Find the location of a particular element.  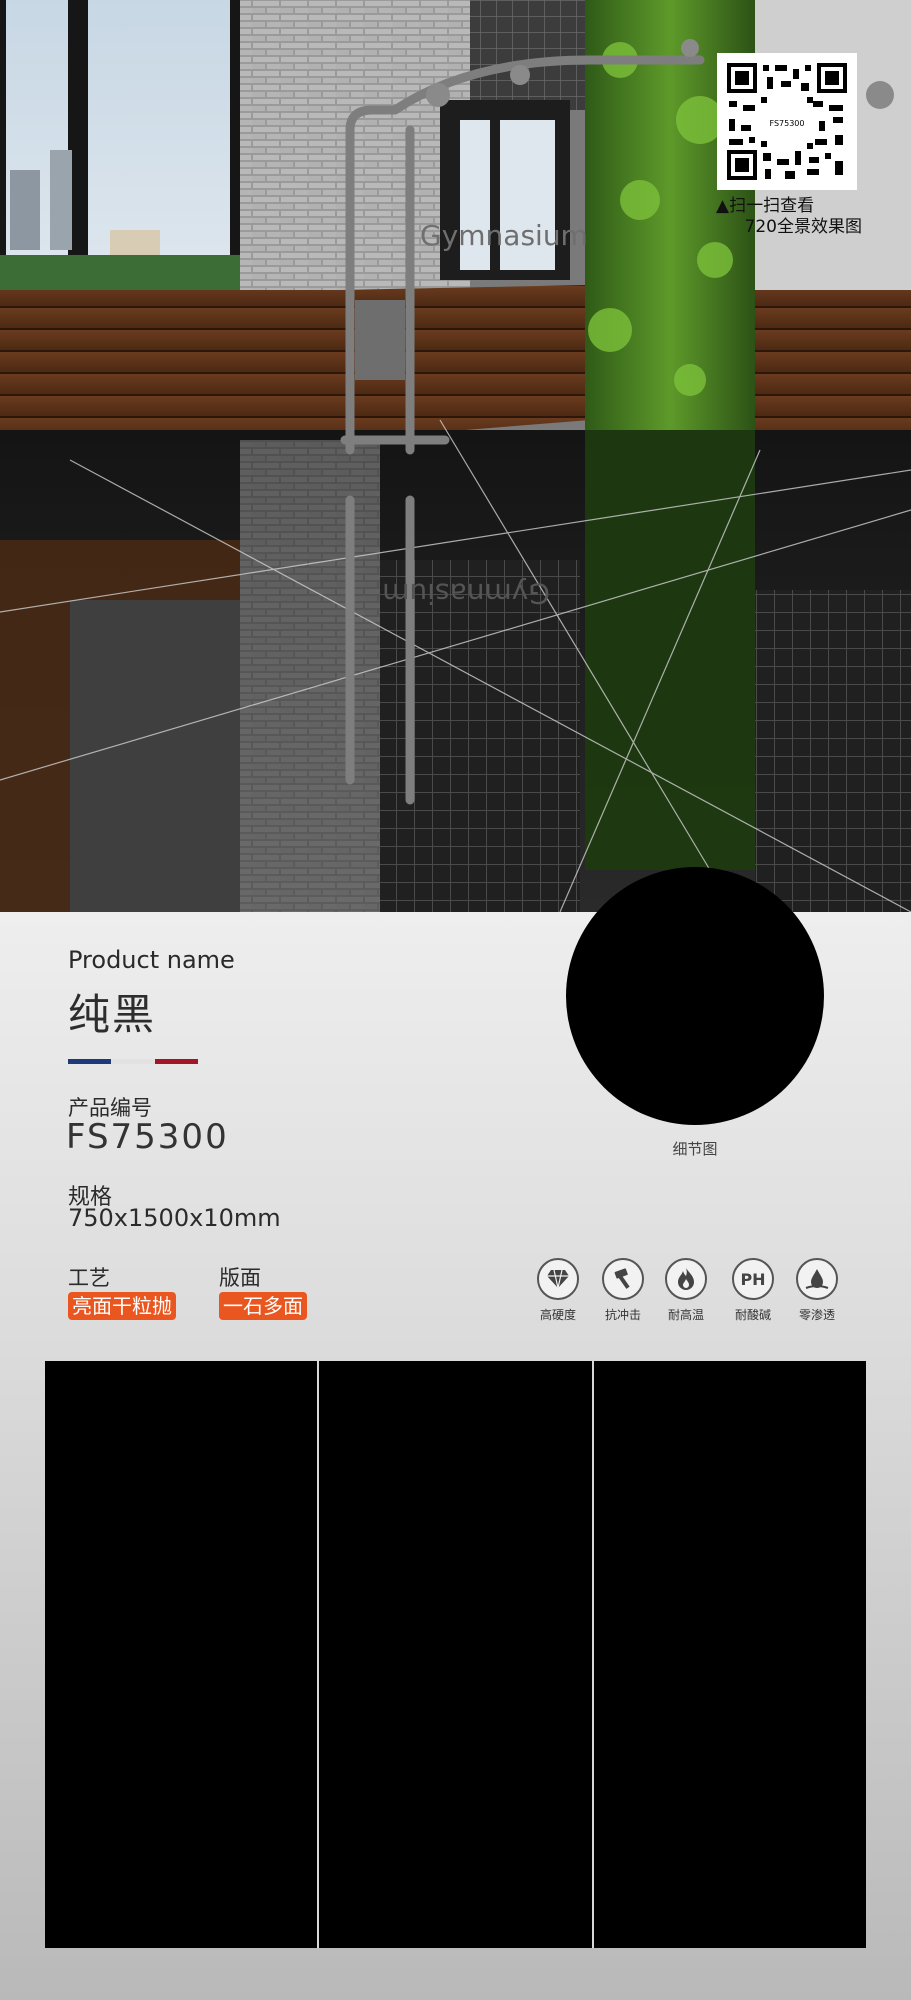

qr-inner-code: FS75300 is located at coordinates (787, 123).